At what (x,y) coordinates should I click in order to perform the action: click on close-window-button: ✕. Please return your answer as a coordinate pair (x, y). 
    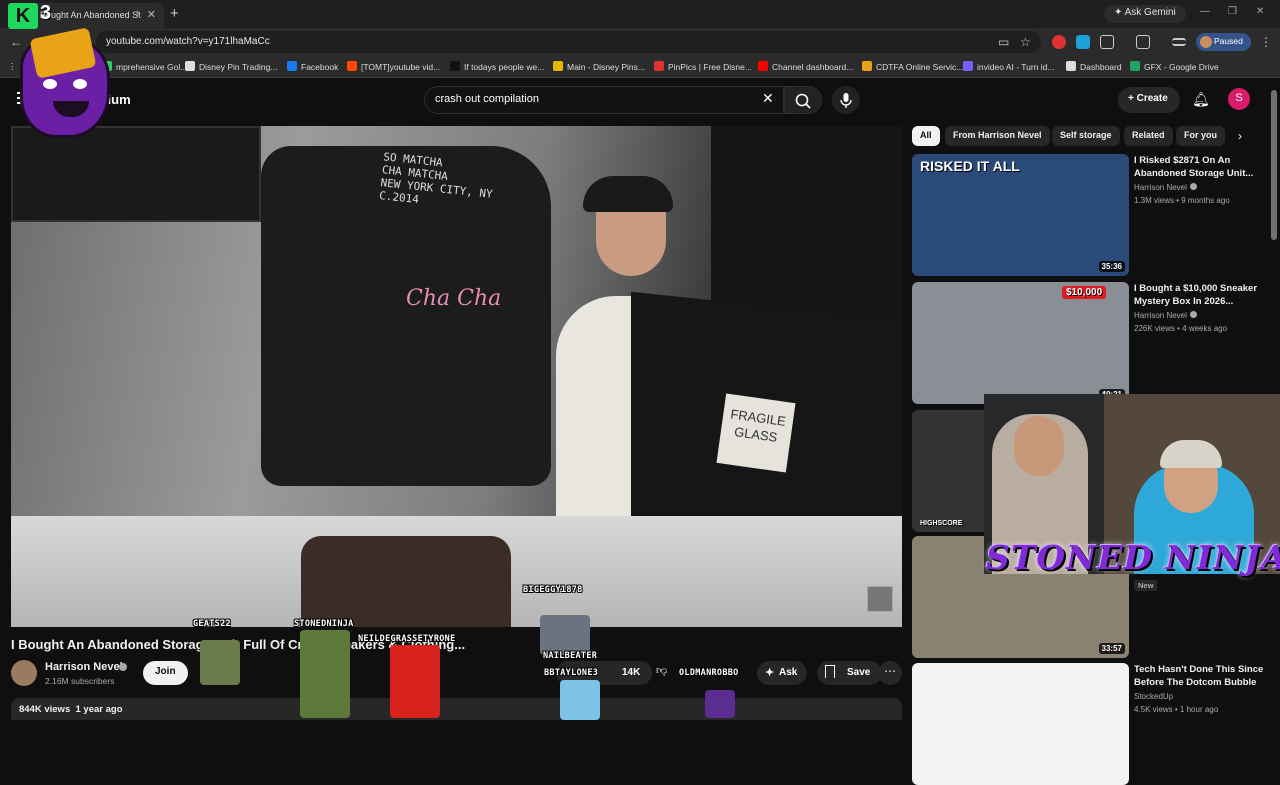
    Looking at the image, I should click on (1260, 11).